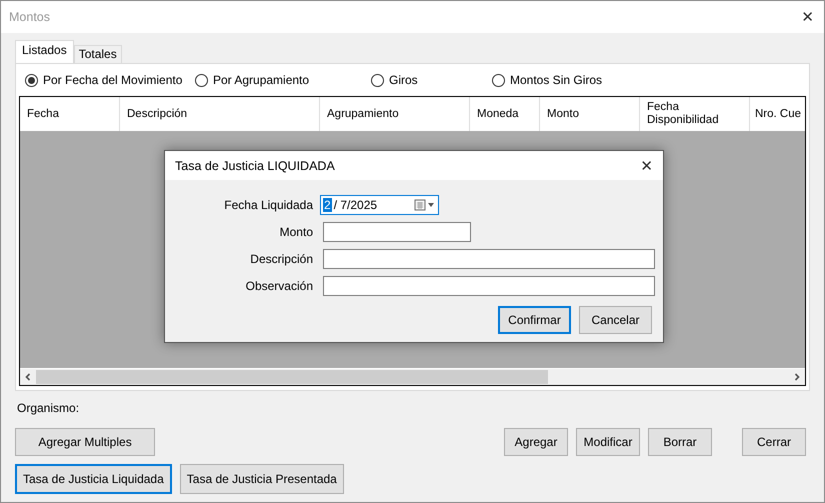 This screenshot has height=503, width=825. What do you see at coordinates (281, 259) in the screenshot?
I see `field-label: Descripción` at bounding box center [281, 259].